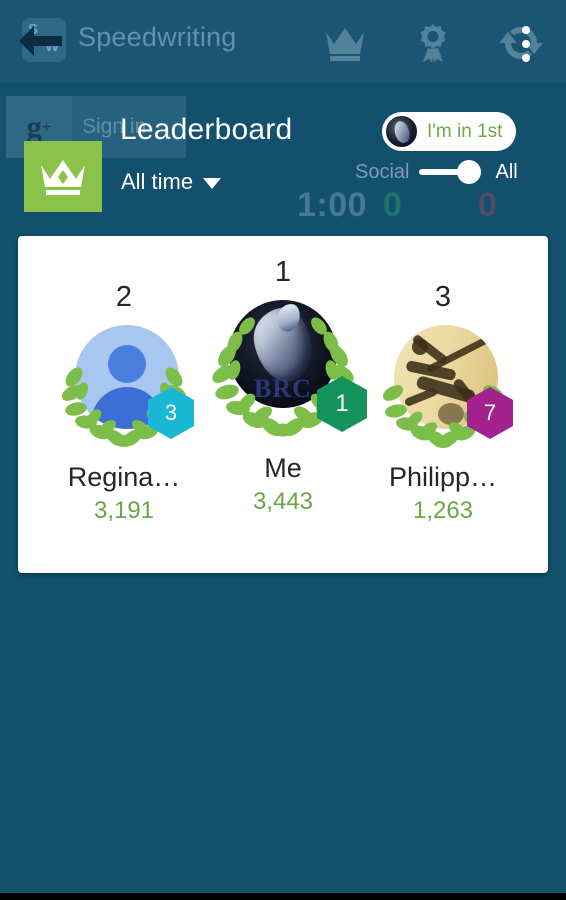 The image size is (566, 900). What do you see at coordinates (288, 370) in the screenshot?
I see `avatar-with-wreath: BRC 1` at bounding box center [288, 370].